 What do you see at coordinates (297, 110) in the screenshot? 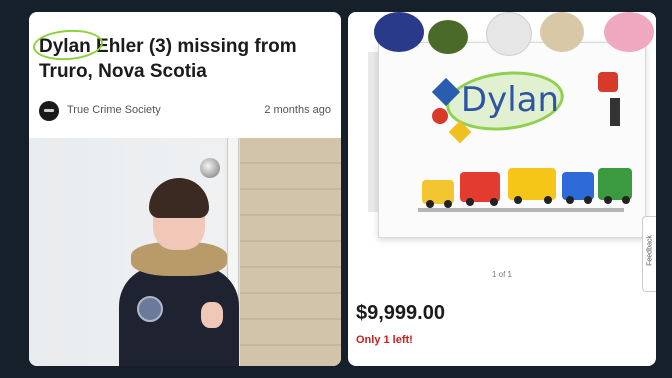
I see `published-time: 2 months ago` at bounding box center [297, 110].